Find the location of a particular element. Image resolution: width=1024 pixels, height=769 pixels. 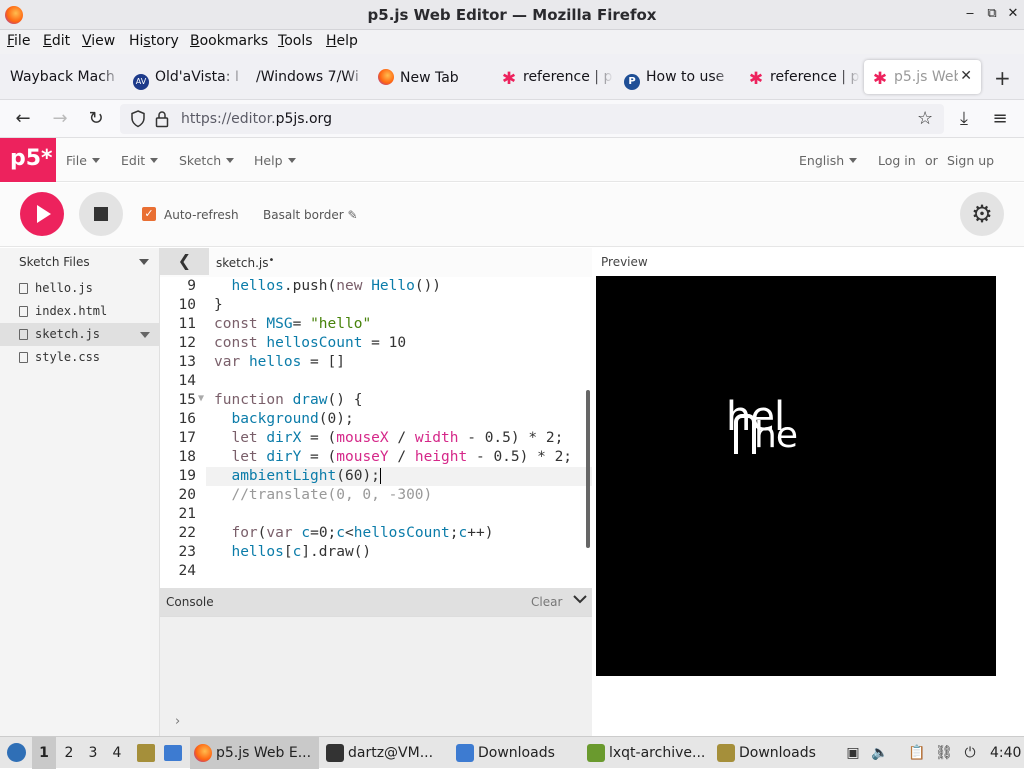

navigation-bar: ← → ↻ https://editor.p5js.org ☆ ⤓ ≡ is located at coordinates (512, 119).